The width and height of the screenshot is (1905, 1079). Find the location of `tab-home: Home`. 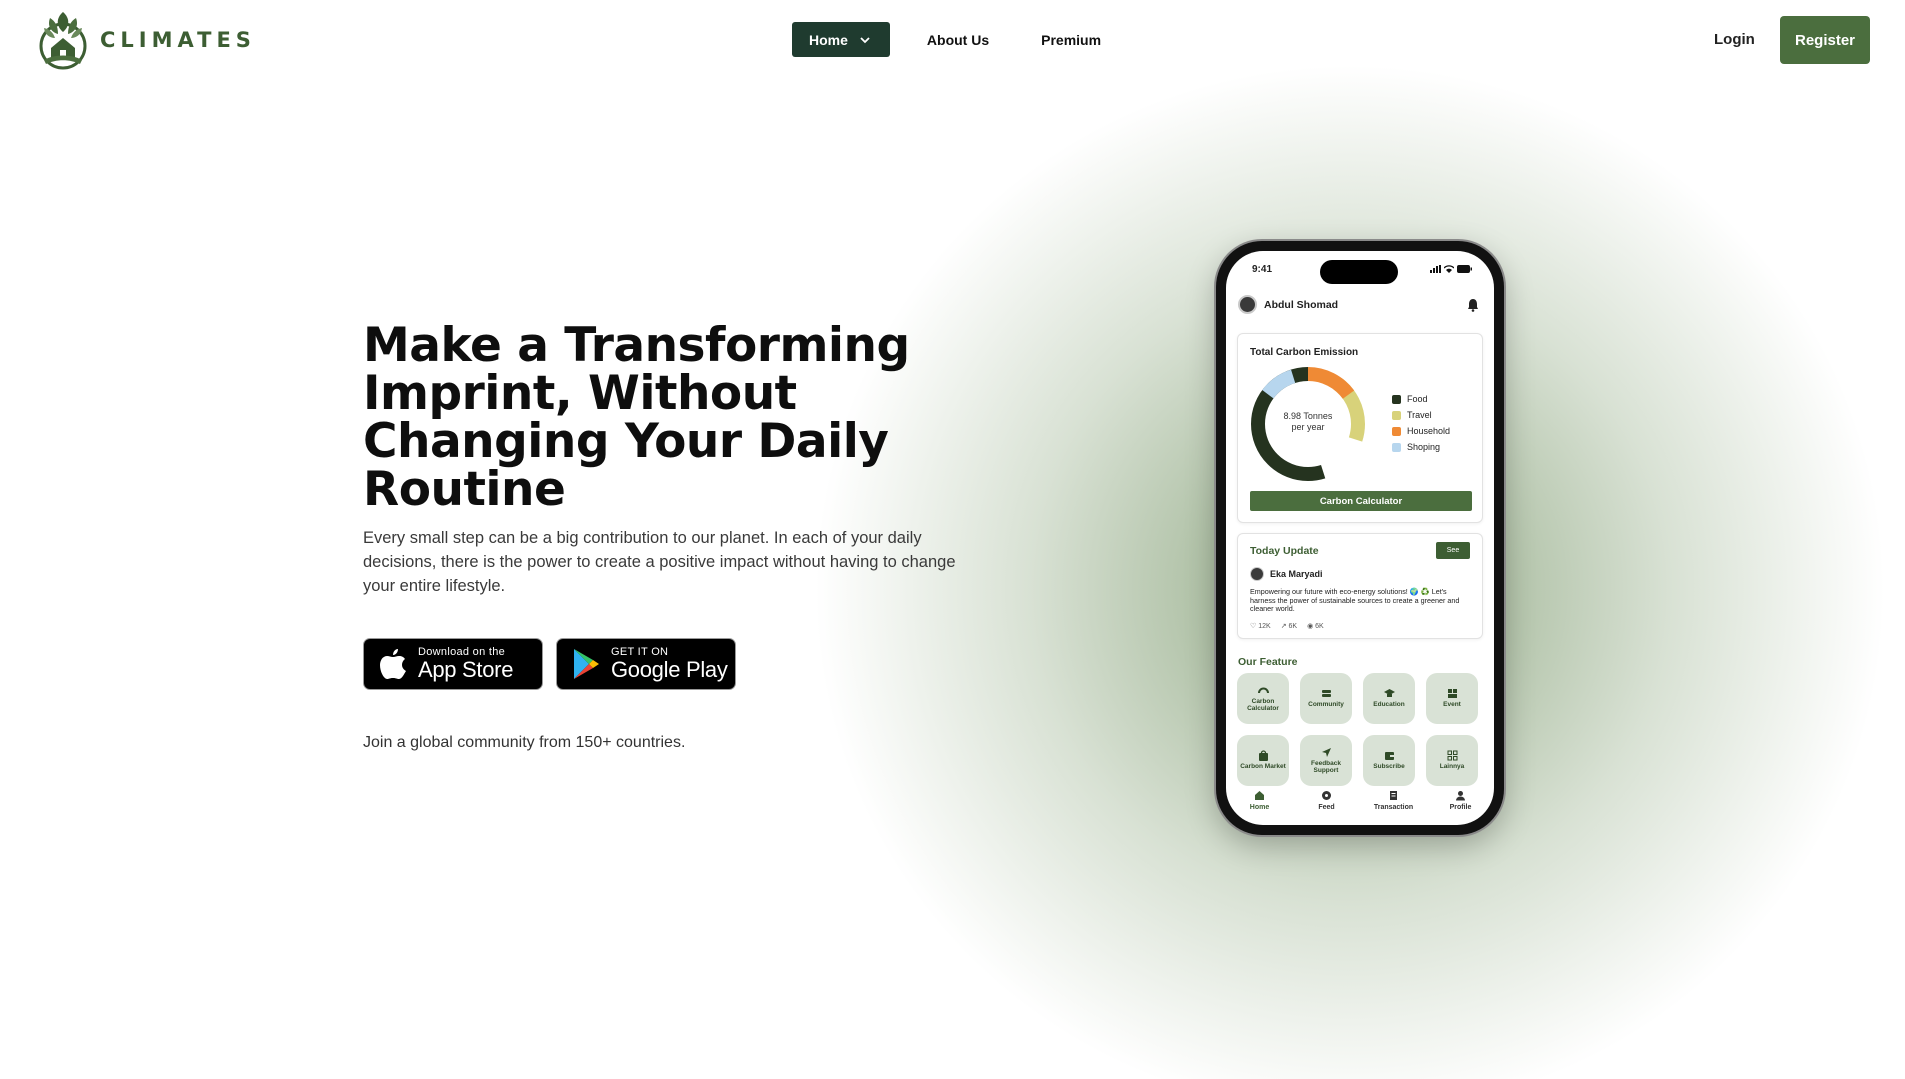

tab-home: Home is located at coordinates (1260, 800).